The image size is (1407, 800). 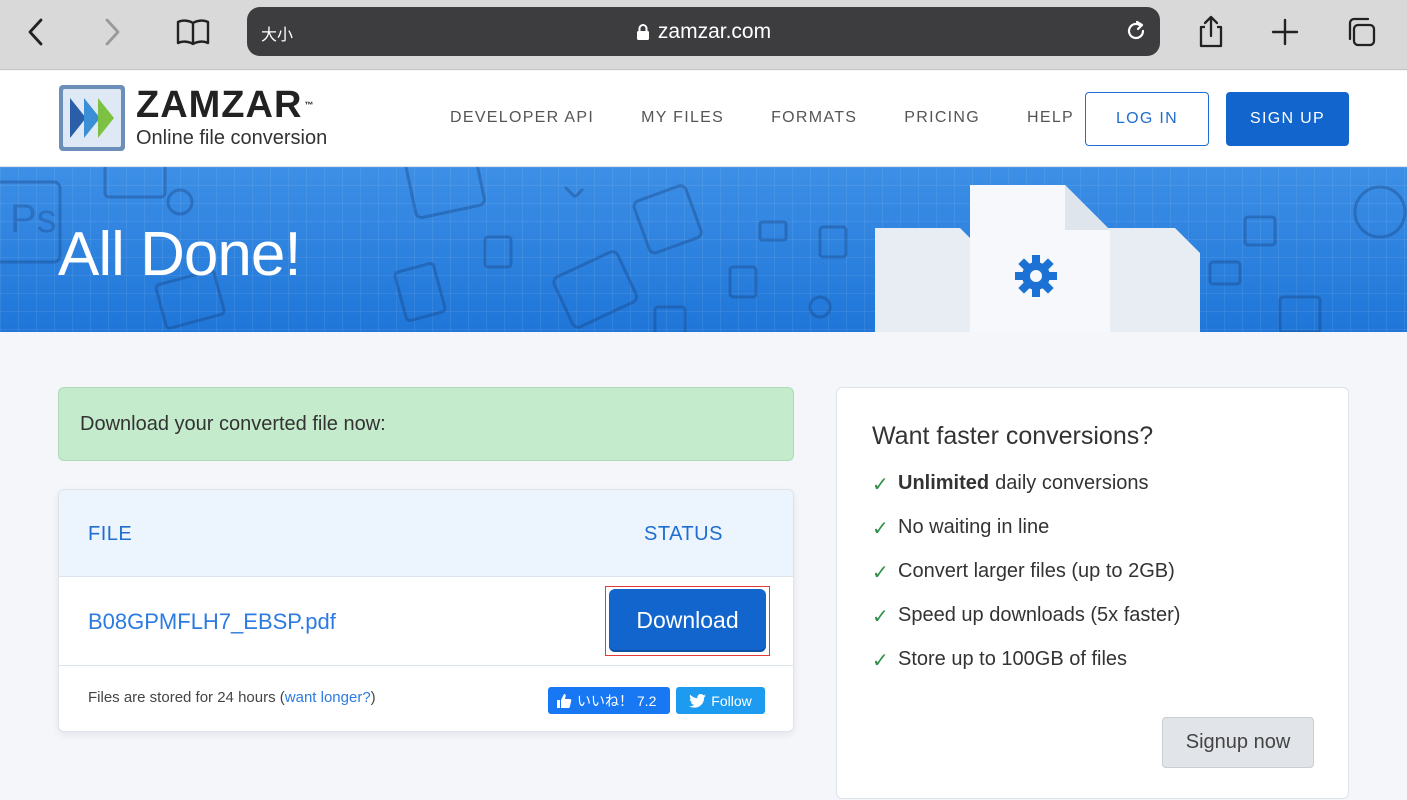 What do you see at coordinates (219, 105) in the screenshot?
I see `logo-name: ZAMZAR` at bounding box center [219, 105].